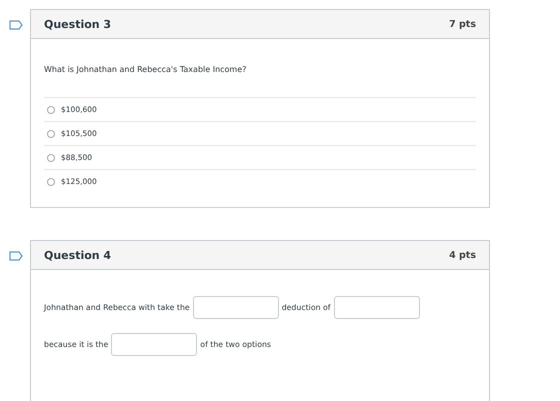 This screenshot has height=401, width=560. I want to click on question-title: Question 4, so click(78, 255).